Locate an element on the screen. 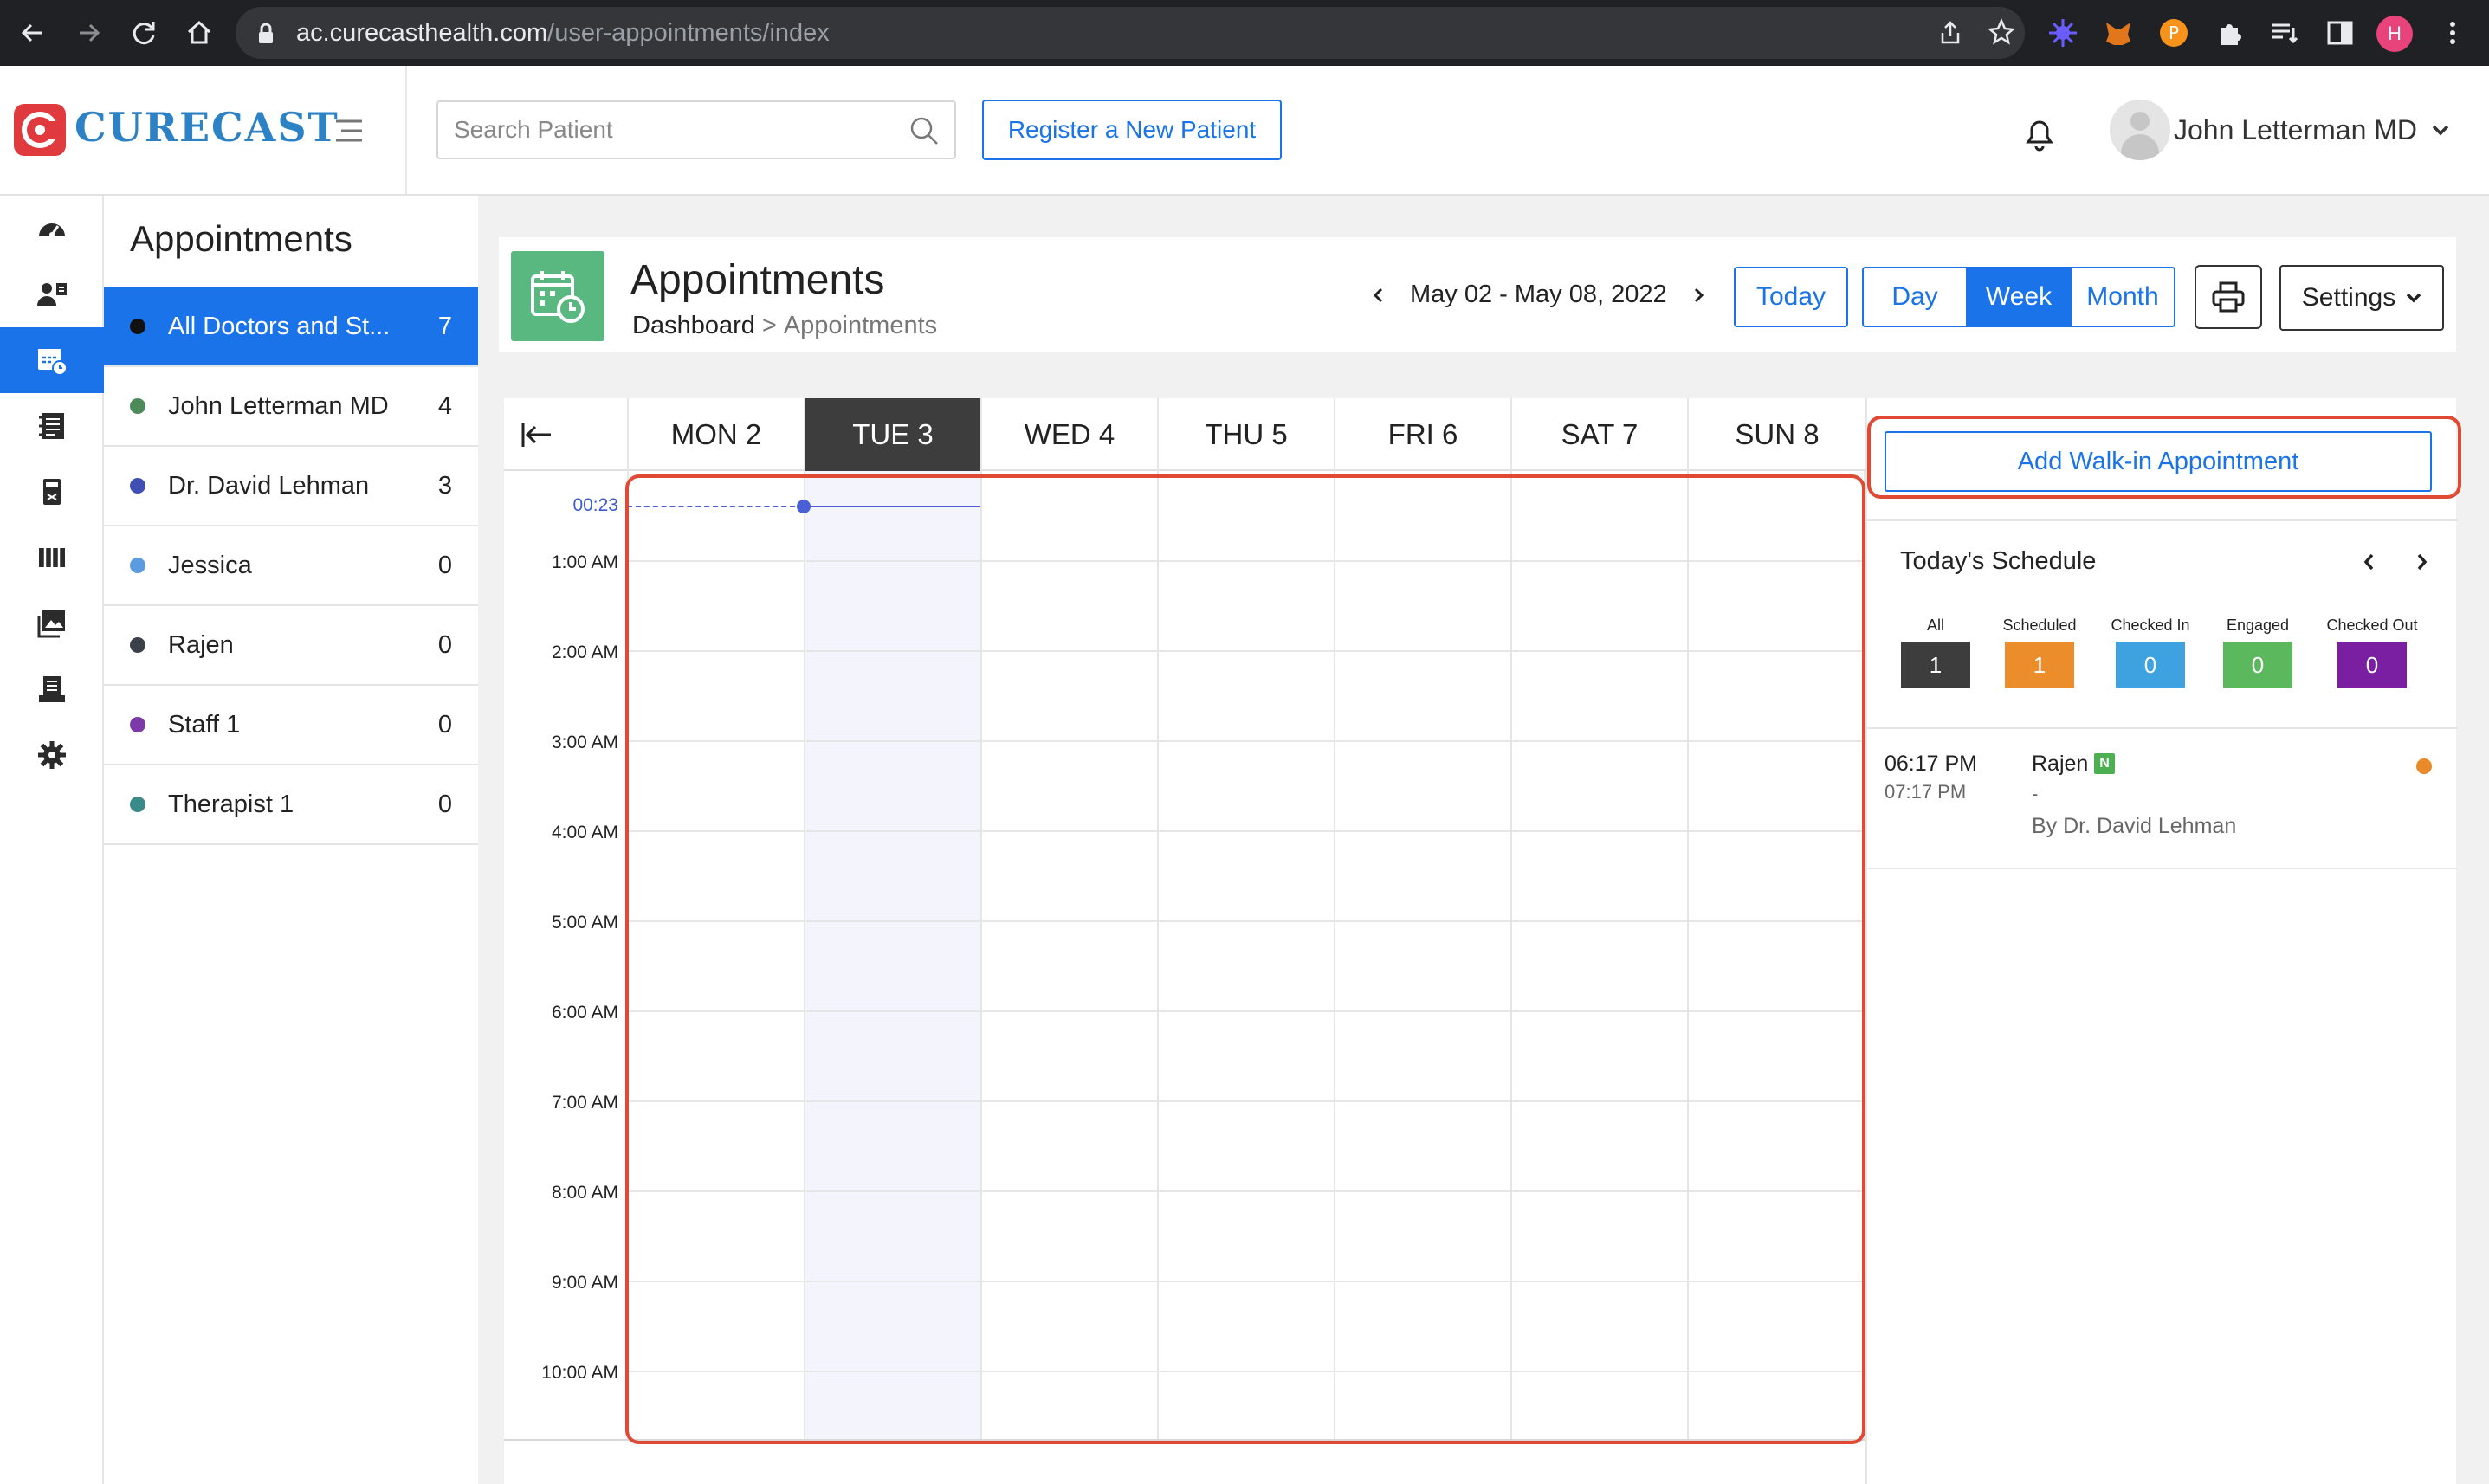  stat-value: 1 is located at coordinates (2039, 665).